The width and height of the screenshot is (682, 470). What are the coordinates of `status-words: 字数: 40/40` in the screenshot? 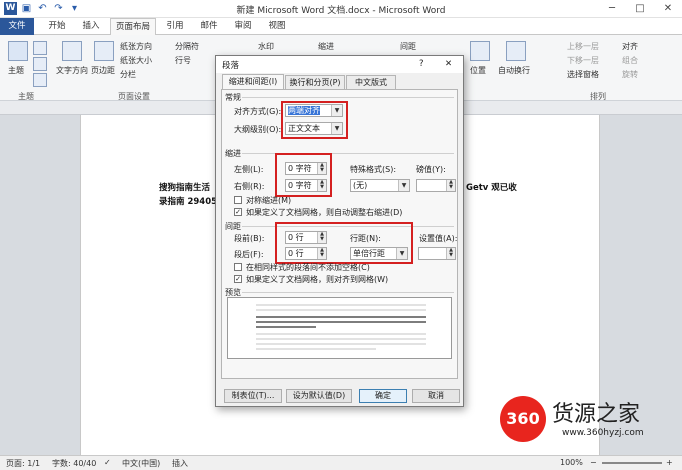 It's located at (74, 463).